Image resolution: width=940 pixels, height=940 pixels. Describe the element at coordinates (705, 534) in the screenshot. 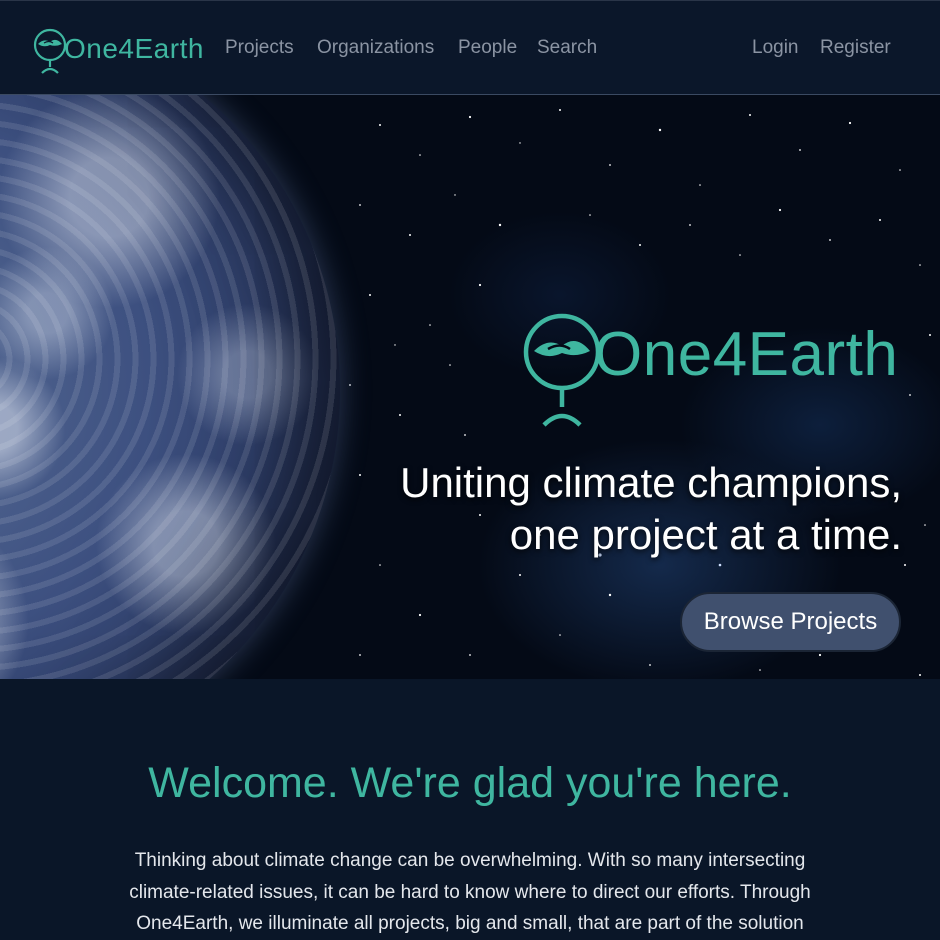

I see `tagline-line-2: one project at a time.` at that location.